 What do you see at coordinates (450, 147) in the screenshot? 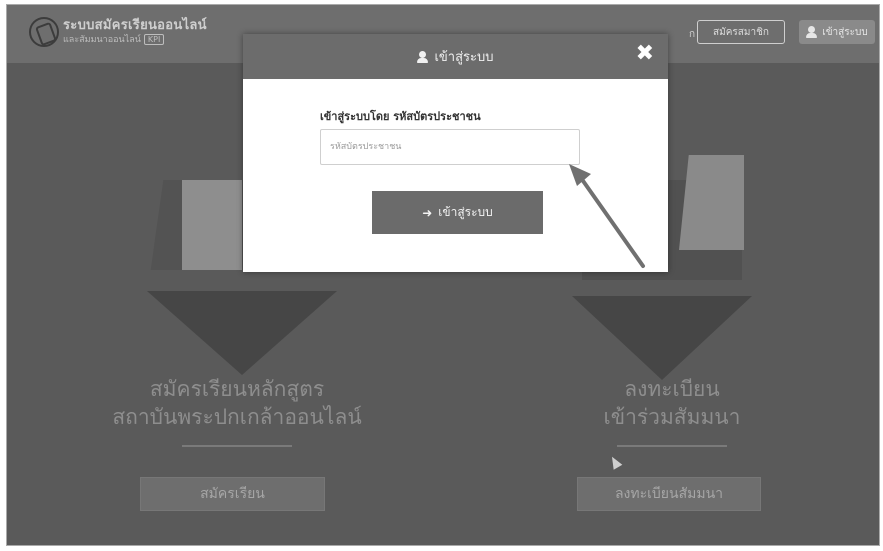
I see `citizen-id-input` at bounding box center [450, 147].